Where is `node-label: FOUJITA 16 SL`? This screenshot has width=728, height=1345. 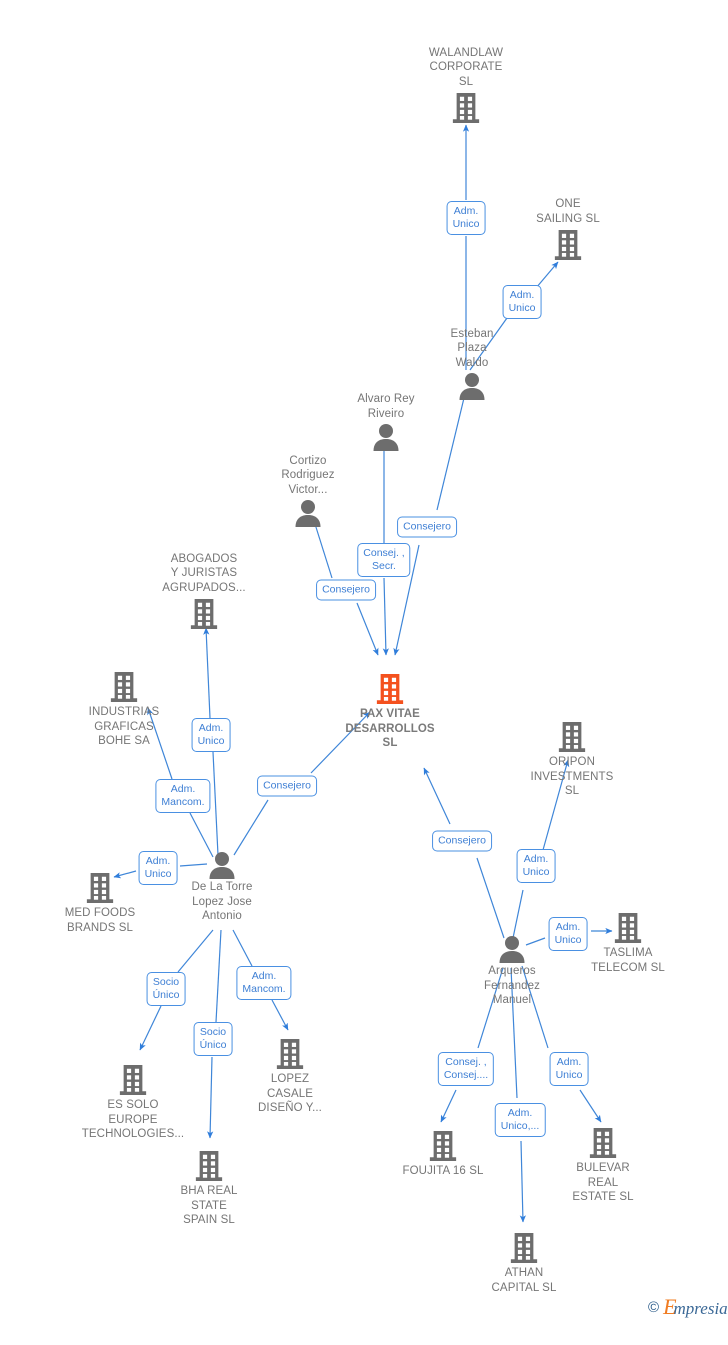
node-label: FOUJITA 16 SL is located at coordinates (443, 1171).